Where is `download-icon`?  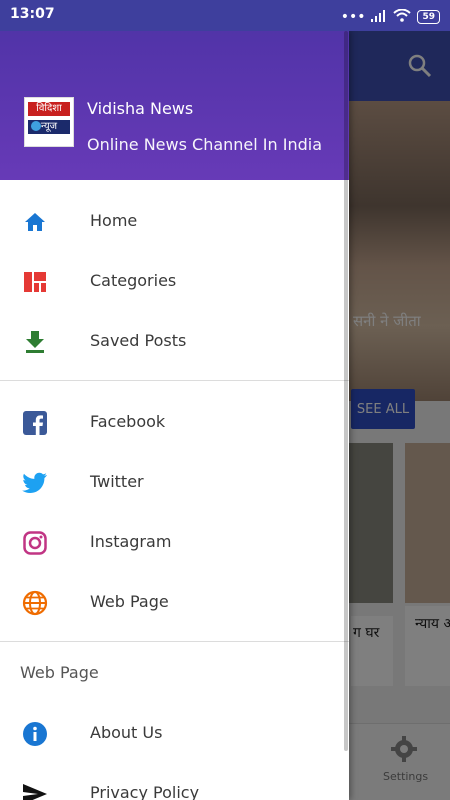 download-icon is located at coordinates (35, 342).